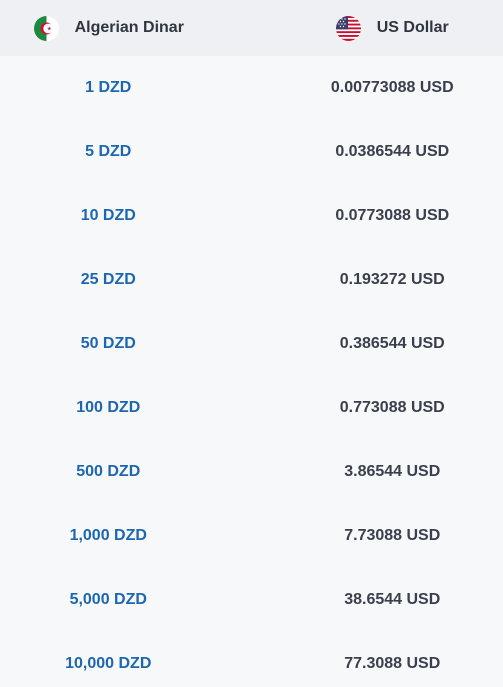 Image resolution: width=503 pixels, height=687 pixels. I want to click on to-amount-value: 0.0773088 USD, so click(392, 215).